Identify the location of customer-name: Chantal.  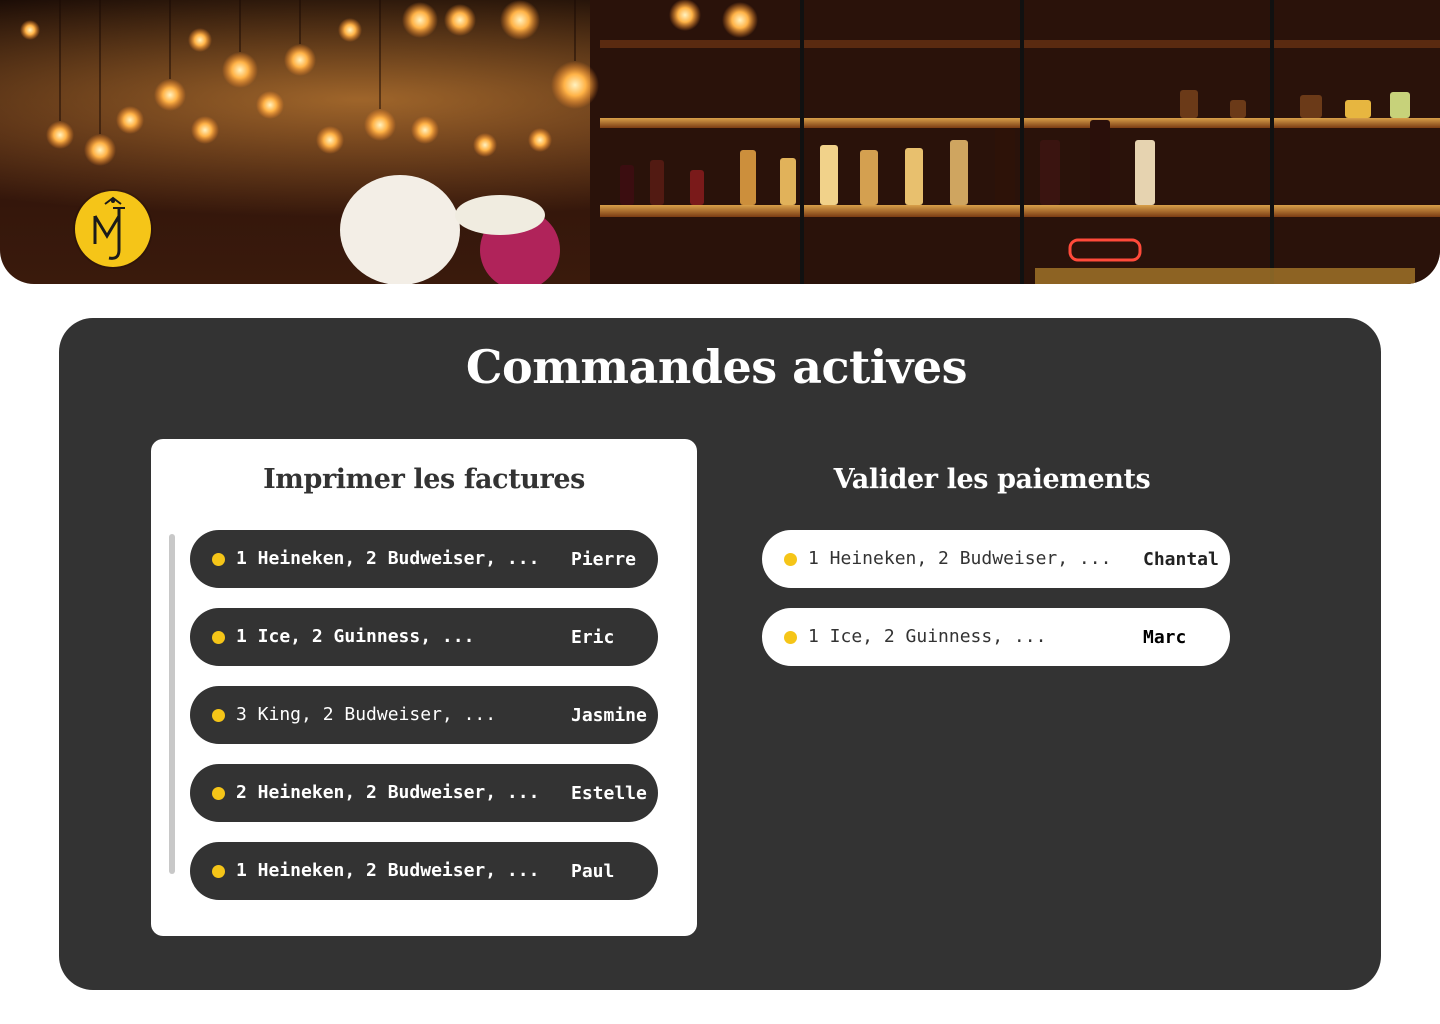
(1181, 559).